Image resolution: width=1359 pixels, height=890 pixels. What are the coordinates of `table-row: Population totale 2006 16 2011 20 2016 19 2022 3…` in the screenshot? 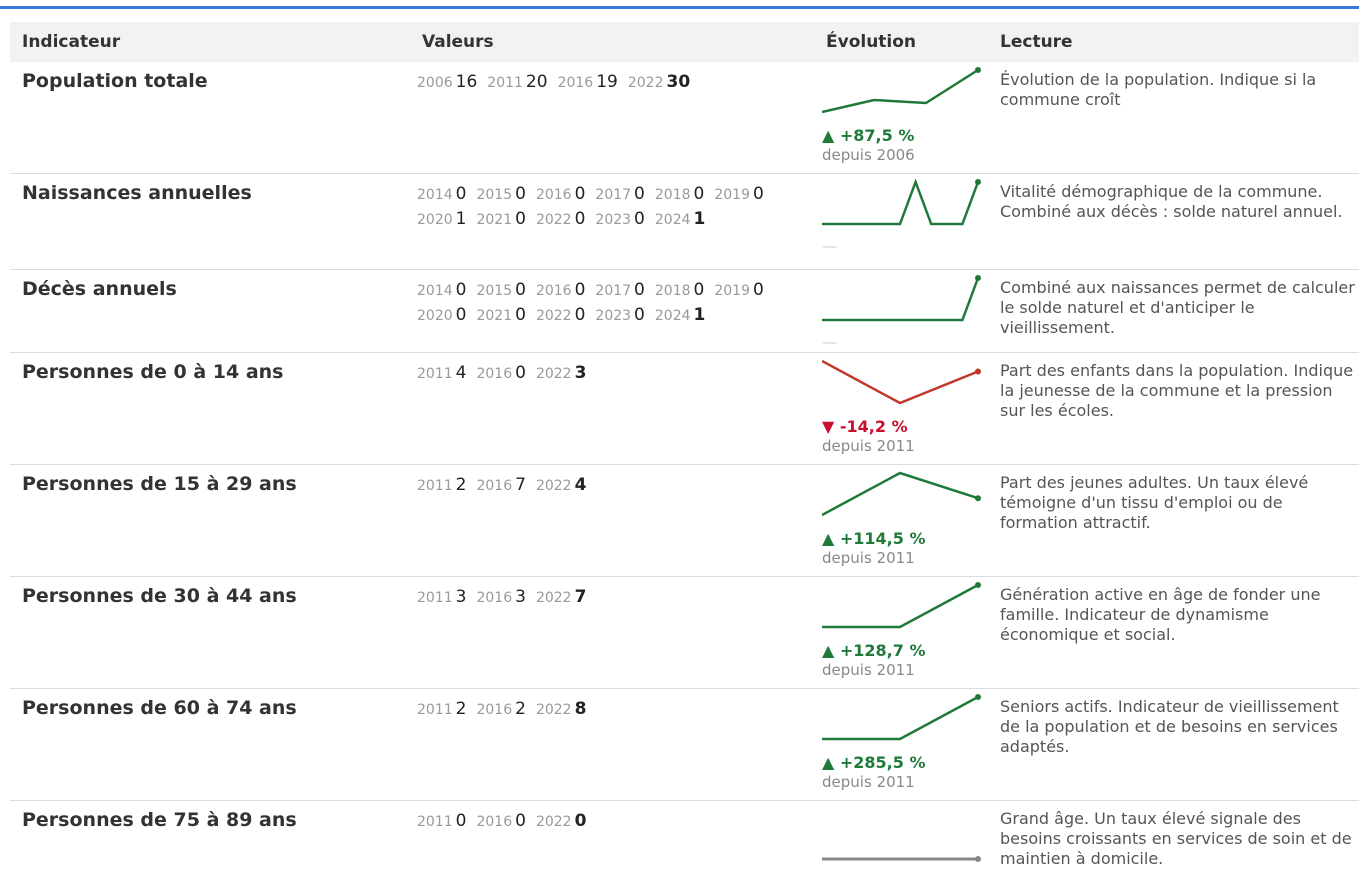 It's located at (684, 117).